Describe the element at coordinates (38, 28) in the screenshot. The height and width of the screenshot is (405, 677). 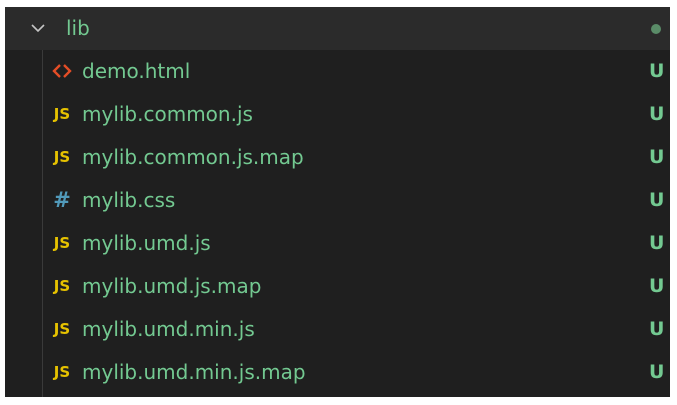
I see `chevron-down-icon` at that location.